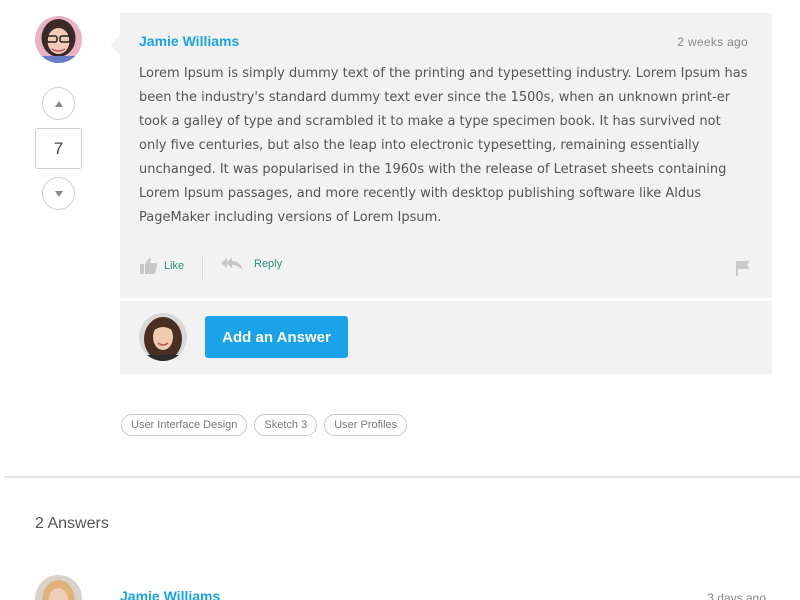 The width and height of the screenshot is (800, 600). What do you see at coordinates (149, 265) in the screenshot?
I see `thumbs-up-icon` at bounding box center [149, 265].